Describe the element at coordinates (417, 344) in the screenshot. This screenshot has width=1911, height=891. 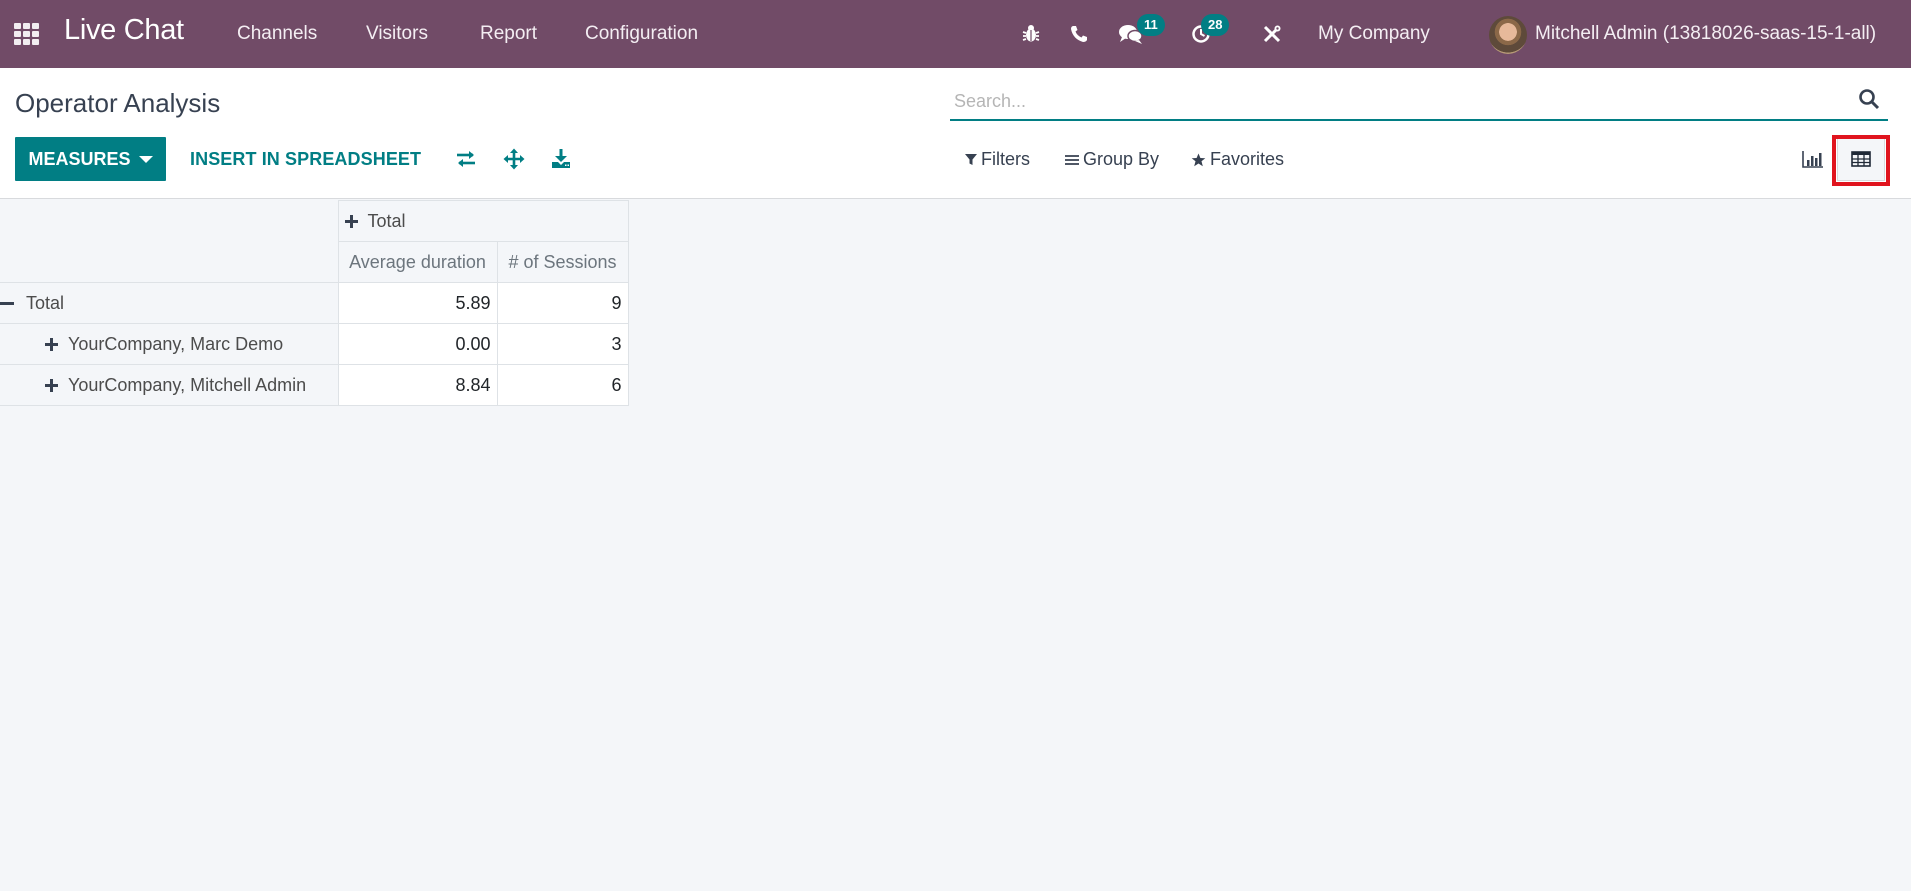
I see `cell-average-duration: 0.00` at that location.